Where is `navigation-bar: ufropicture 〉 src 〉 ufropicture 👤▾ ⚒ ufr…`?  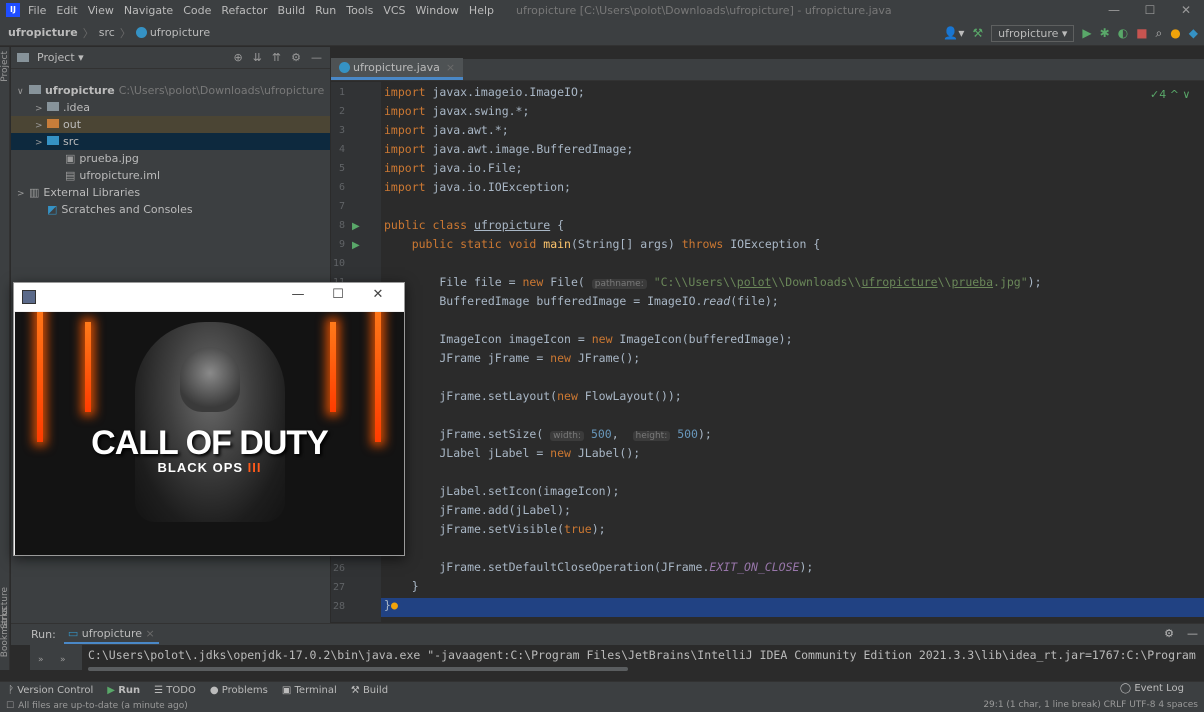 navigation-bar: ufropicture 〉 src 〉 ufropicture 👤▾ ⚒ ufr… is located at coordinates (602, 33).